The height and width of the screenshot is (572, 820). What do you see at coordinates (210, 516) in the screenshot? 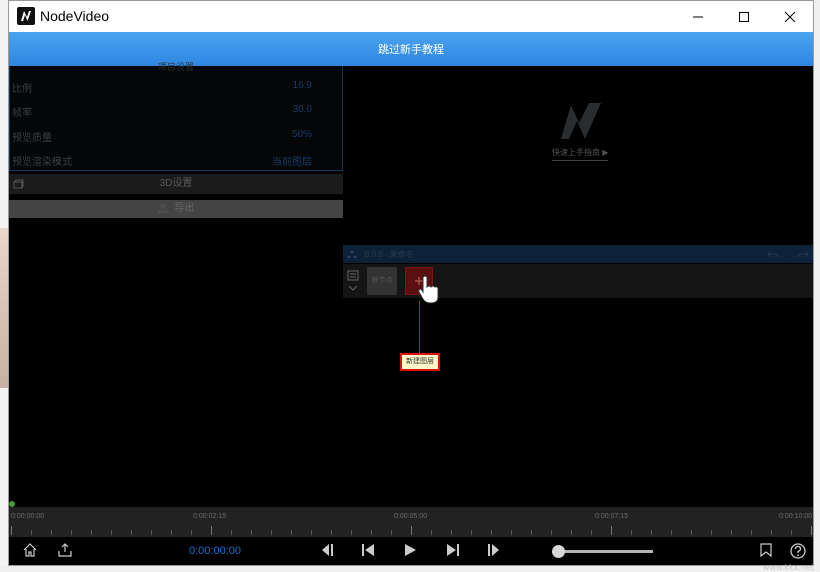
I see `ruler-tick-label: 0:00:02:15` at bounding box center [210, 516].